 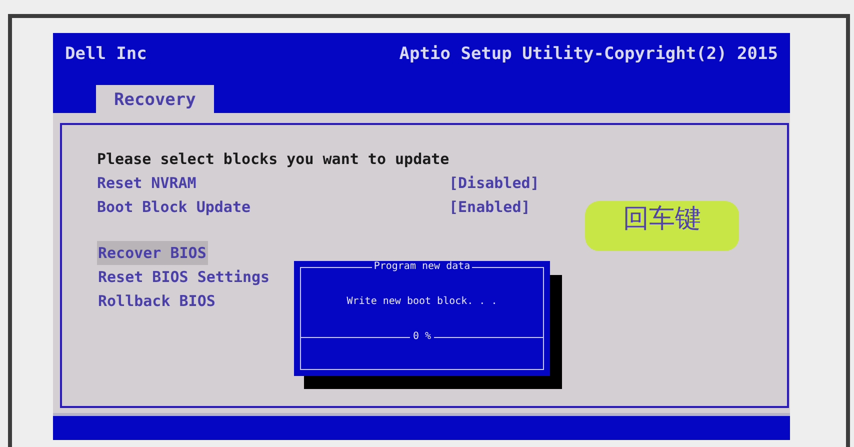 What do you see at coordinates (422, 302) in the screenshot?
I see `dialog-message: Write new boot block. . .` at bounding box center [422, 302].